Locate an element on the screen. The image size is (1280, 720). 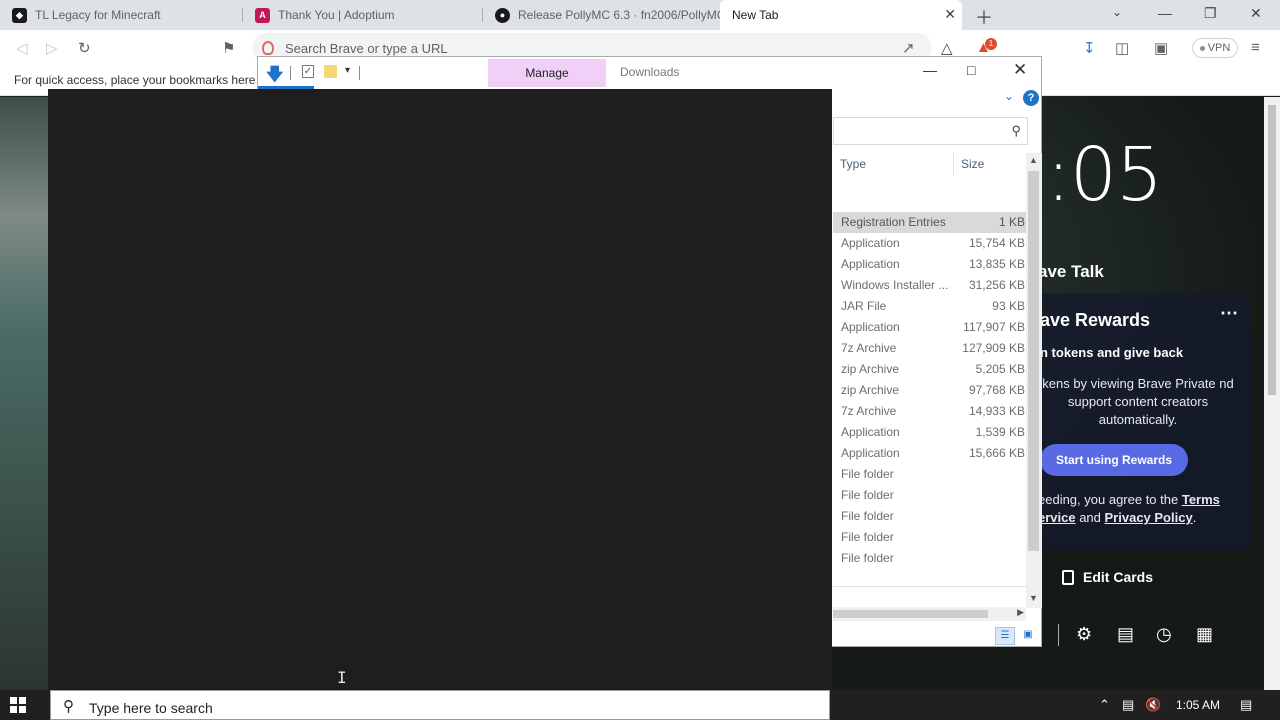
explorer-close-icon: ✕ is located at coordinates (1020, 70).